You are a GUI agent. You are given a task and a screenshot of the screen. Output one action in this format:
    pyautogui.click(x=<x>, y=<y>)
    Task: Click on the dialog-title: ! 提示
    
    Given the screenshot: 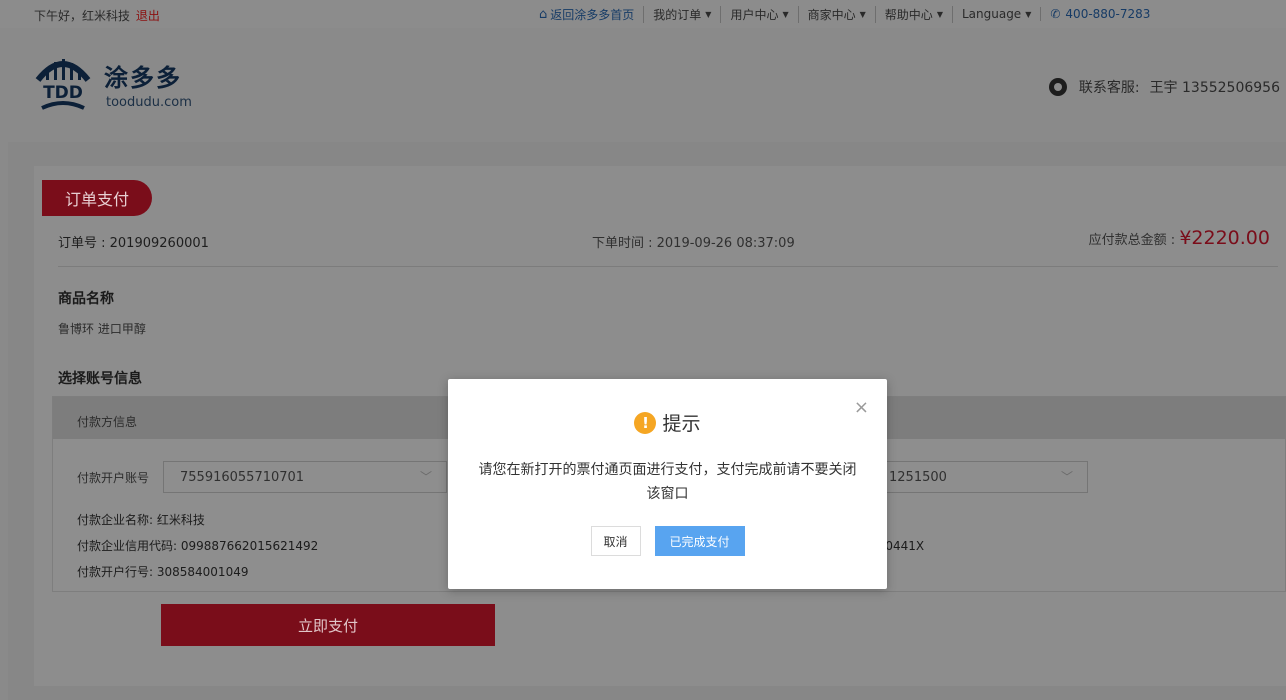 What is the action you would take?
    pyautogui.click(x=667, y=422)
    